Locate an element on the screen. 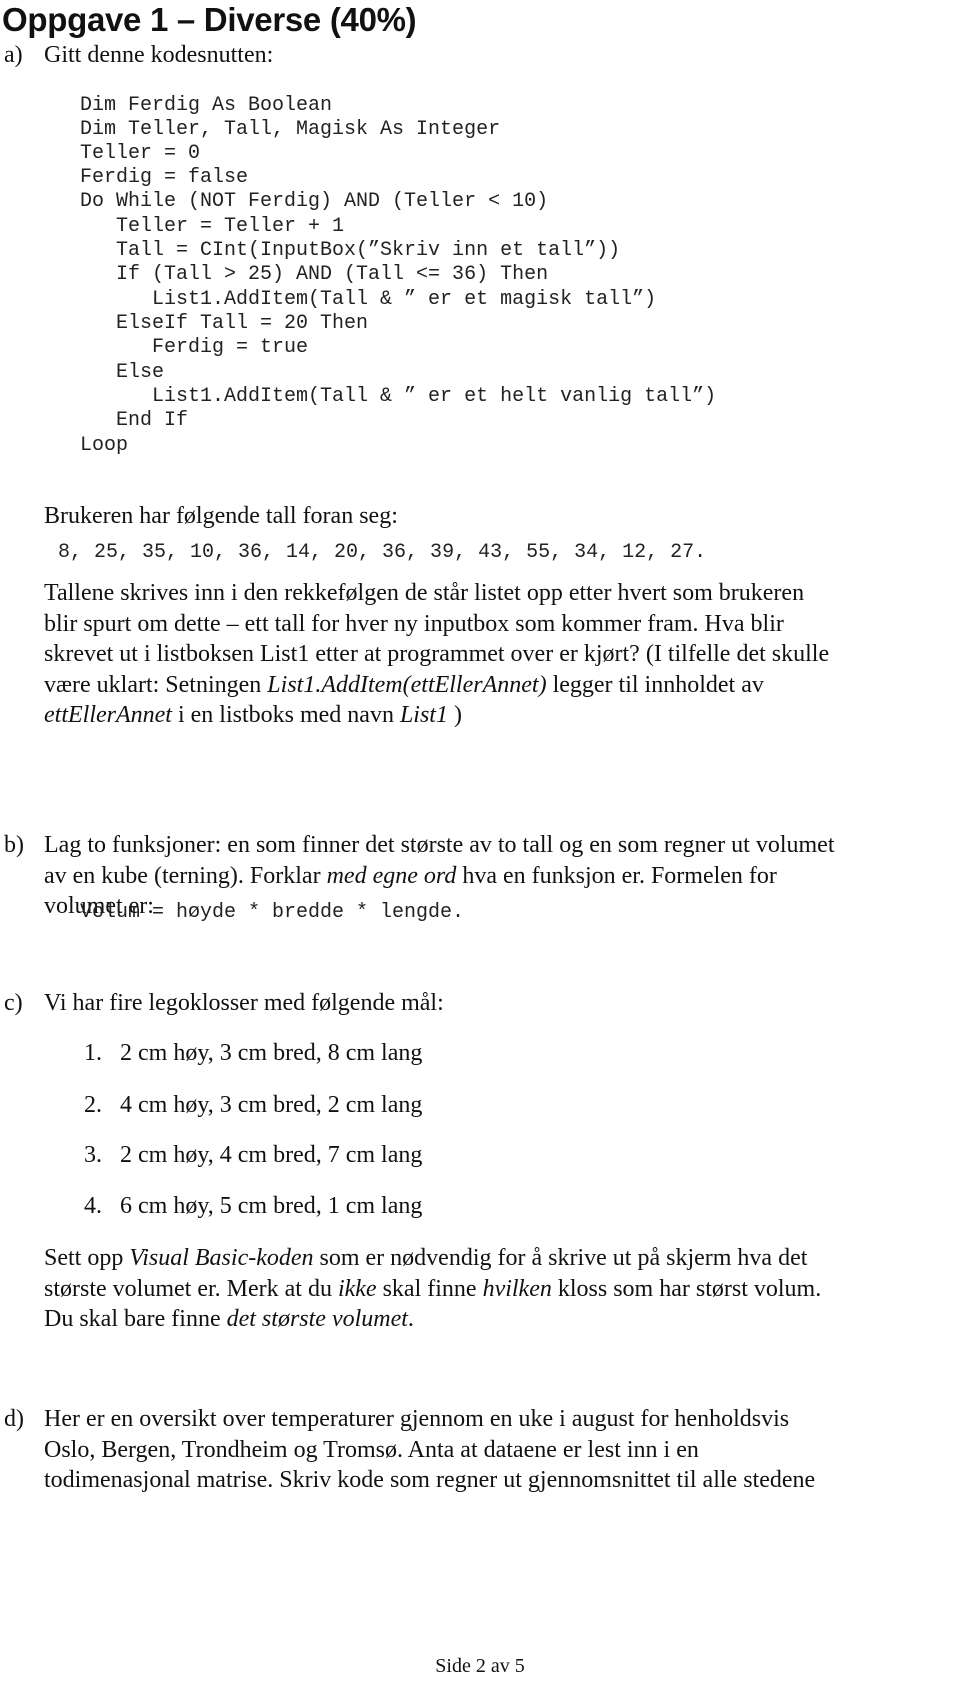  list-number: 4. is located at coordinates (93, 1206).